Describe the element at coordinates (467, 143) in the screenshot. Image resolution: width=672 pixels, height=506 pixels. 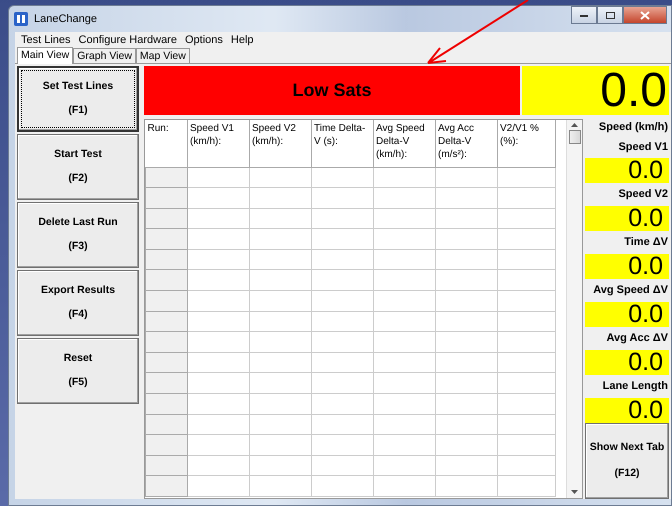
I see `column-header: Avg Acc Delta-V (m/s²):` at that location.